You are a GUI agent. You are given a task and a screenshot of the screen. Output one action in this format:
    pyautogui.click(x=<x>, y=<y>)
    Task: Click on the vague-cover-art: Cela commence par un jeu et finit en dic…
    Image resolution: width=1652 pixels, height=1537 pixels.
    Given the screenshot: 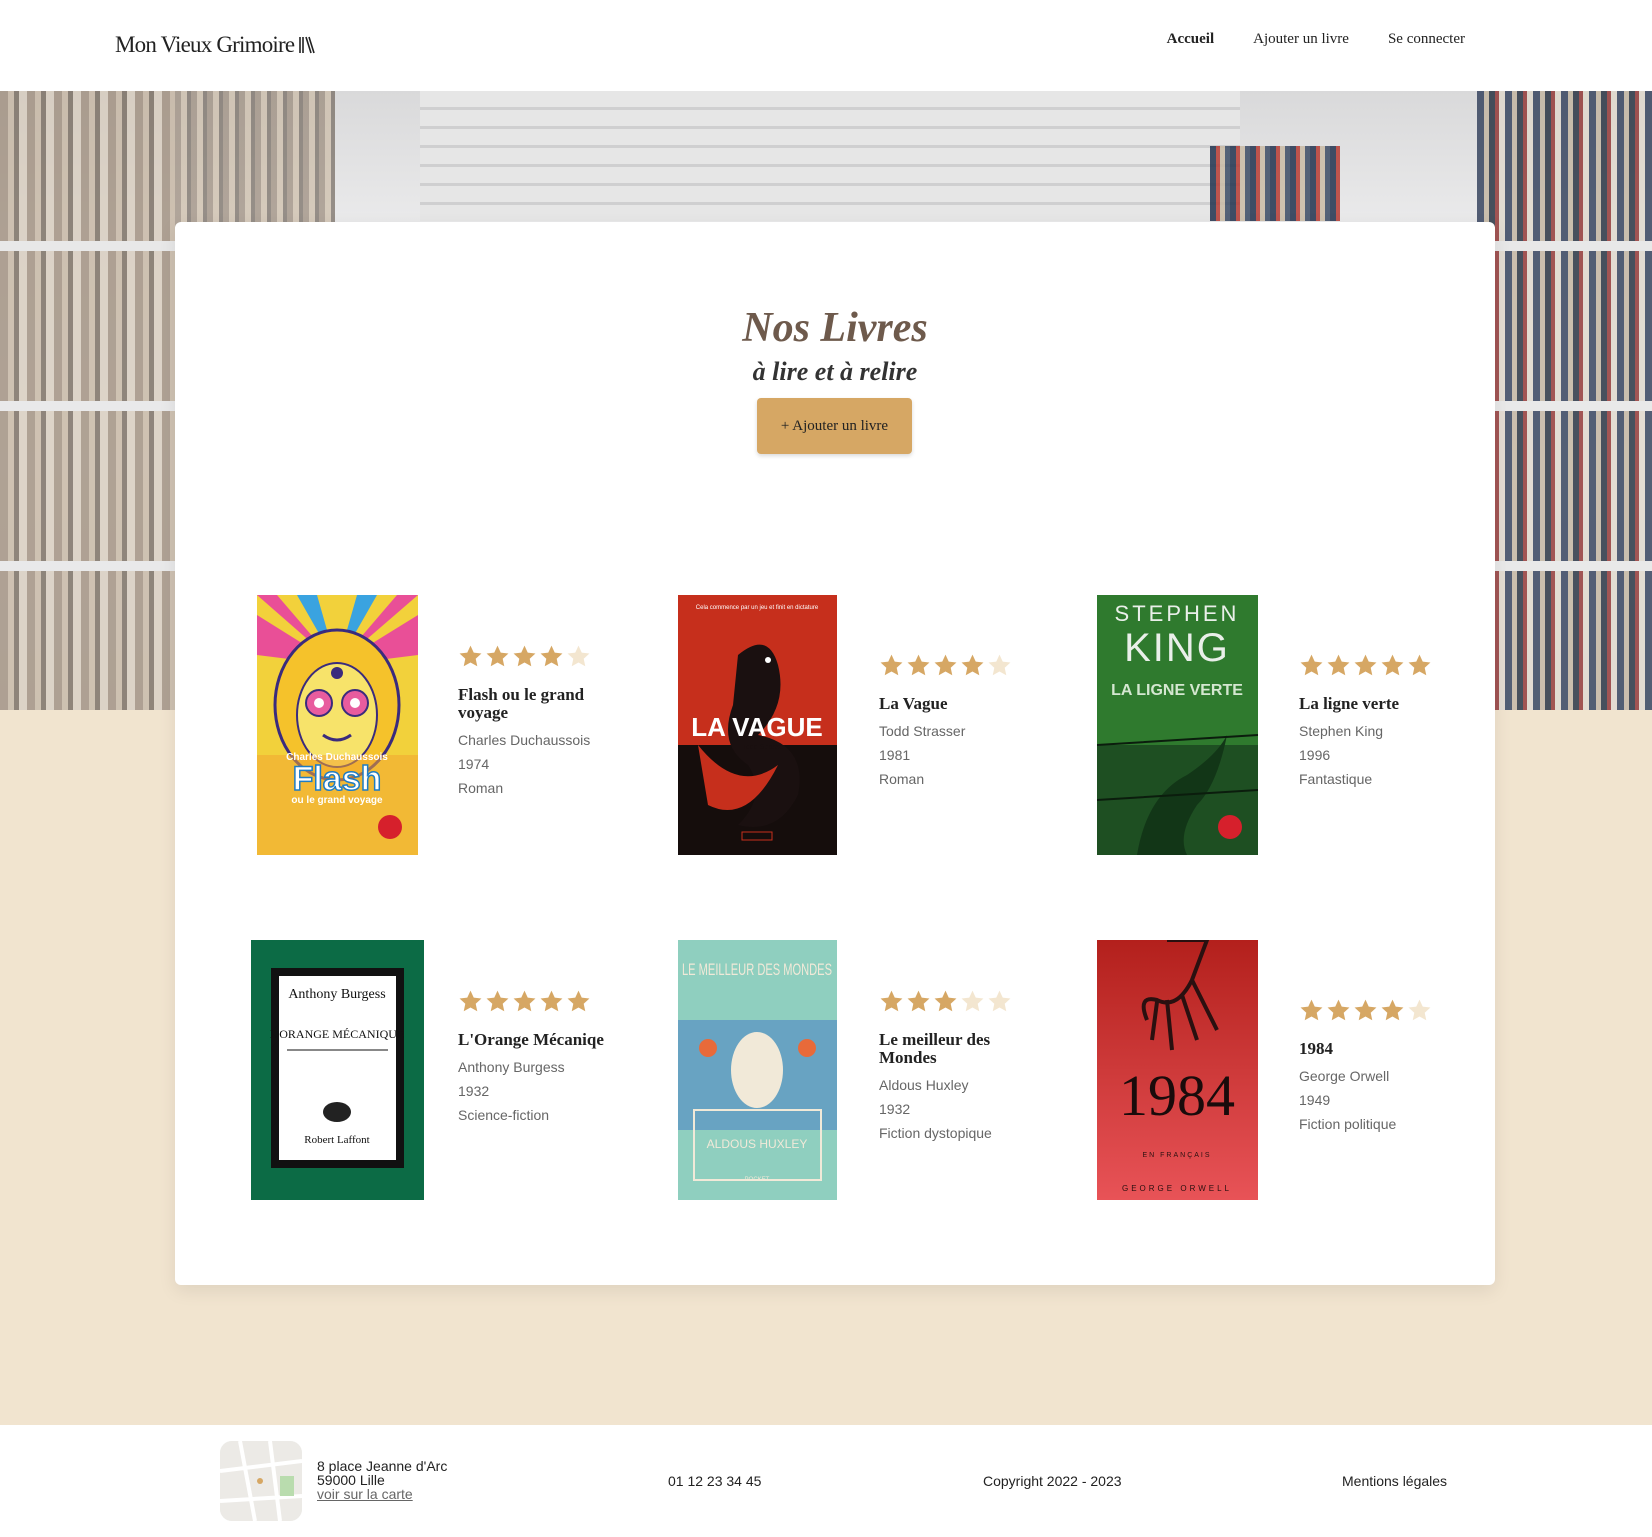 What is the action you would take?
    pyautogui.click(x=757, y=725)
    